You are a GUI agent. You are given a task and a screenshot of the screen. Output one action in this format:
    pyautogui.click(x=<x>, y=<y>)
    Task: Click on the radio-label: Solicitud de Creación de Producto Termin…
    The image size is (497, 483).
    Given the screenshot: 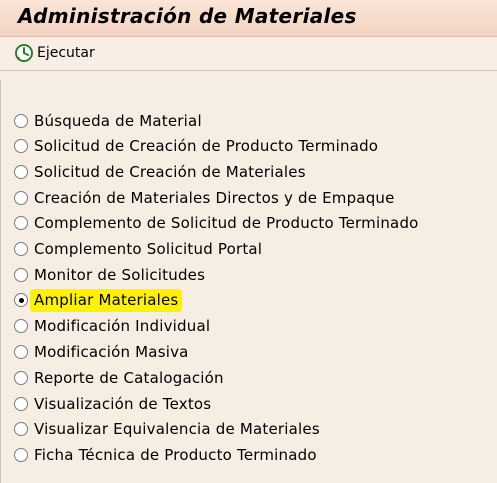 What is the action you would take?
    pyautogui.click(x=206, y=146)
    